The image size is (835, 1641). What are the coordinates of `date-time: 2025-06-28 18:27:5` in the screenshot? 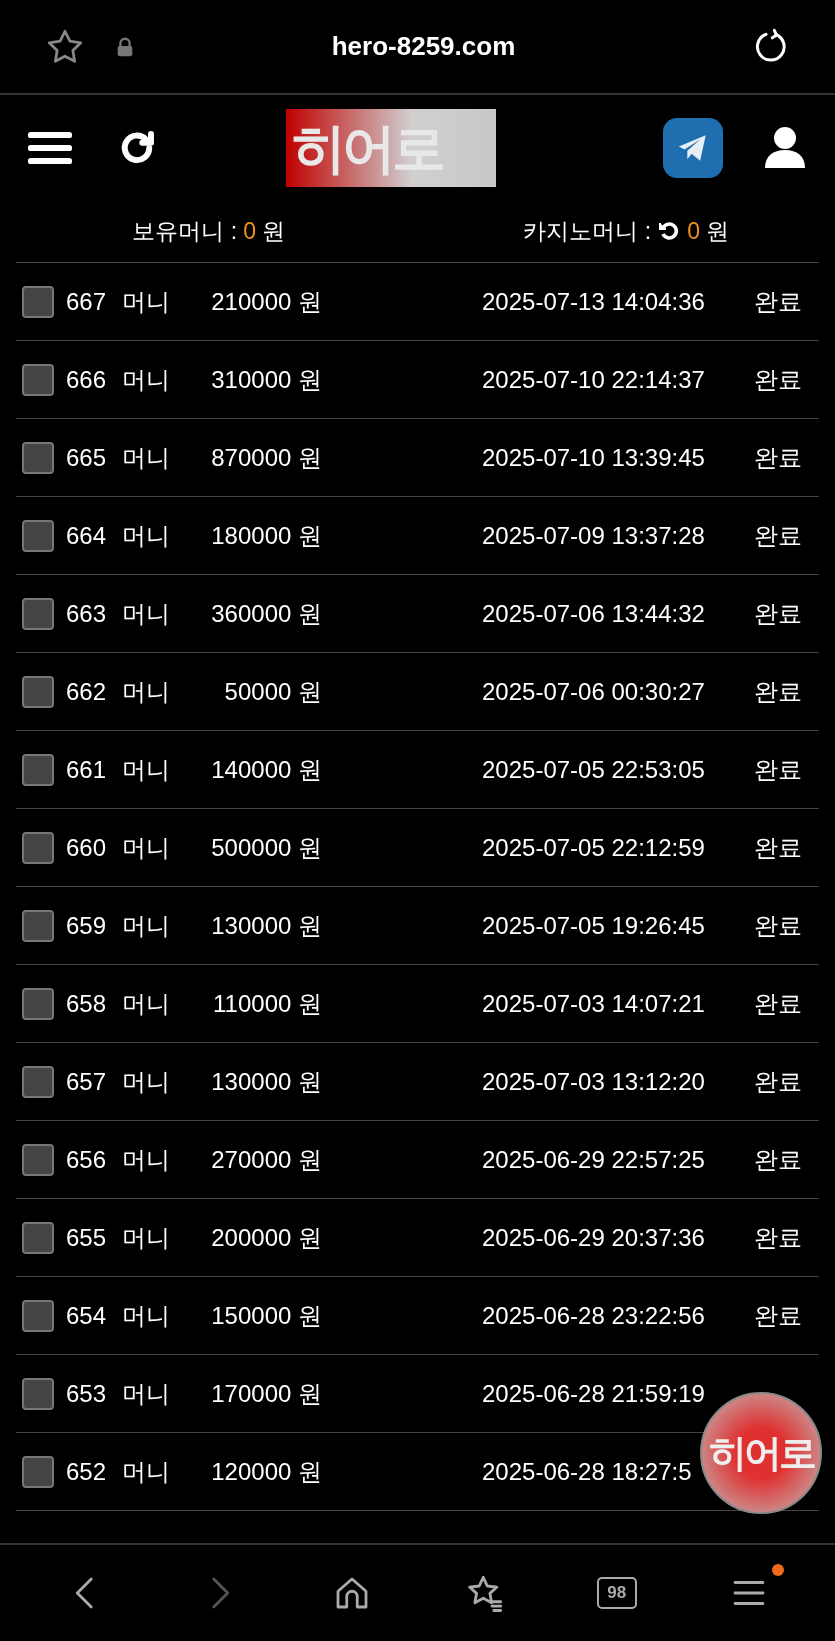 It's located at (587, 1471).